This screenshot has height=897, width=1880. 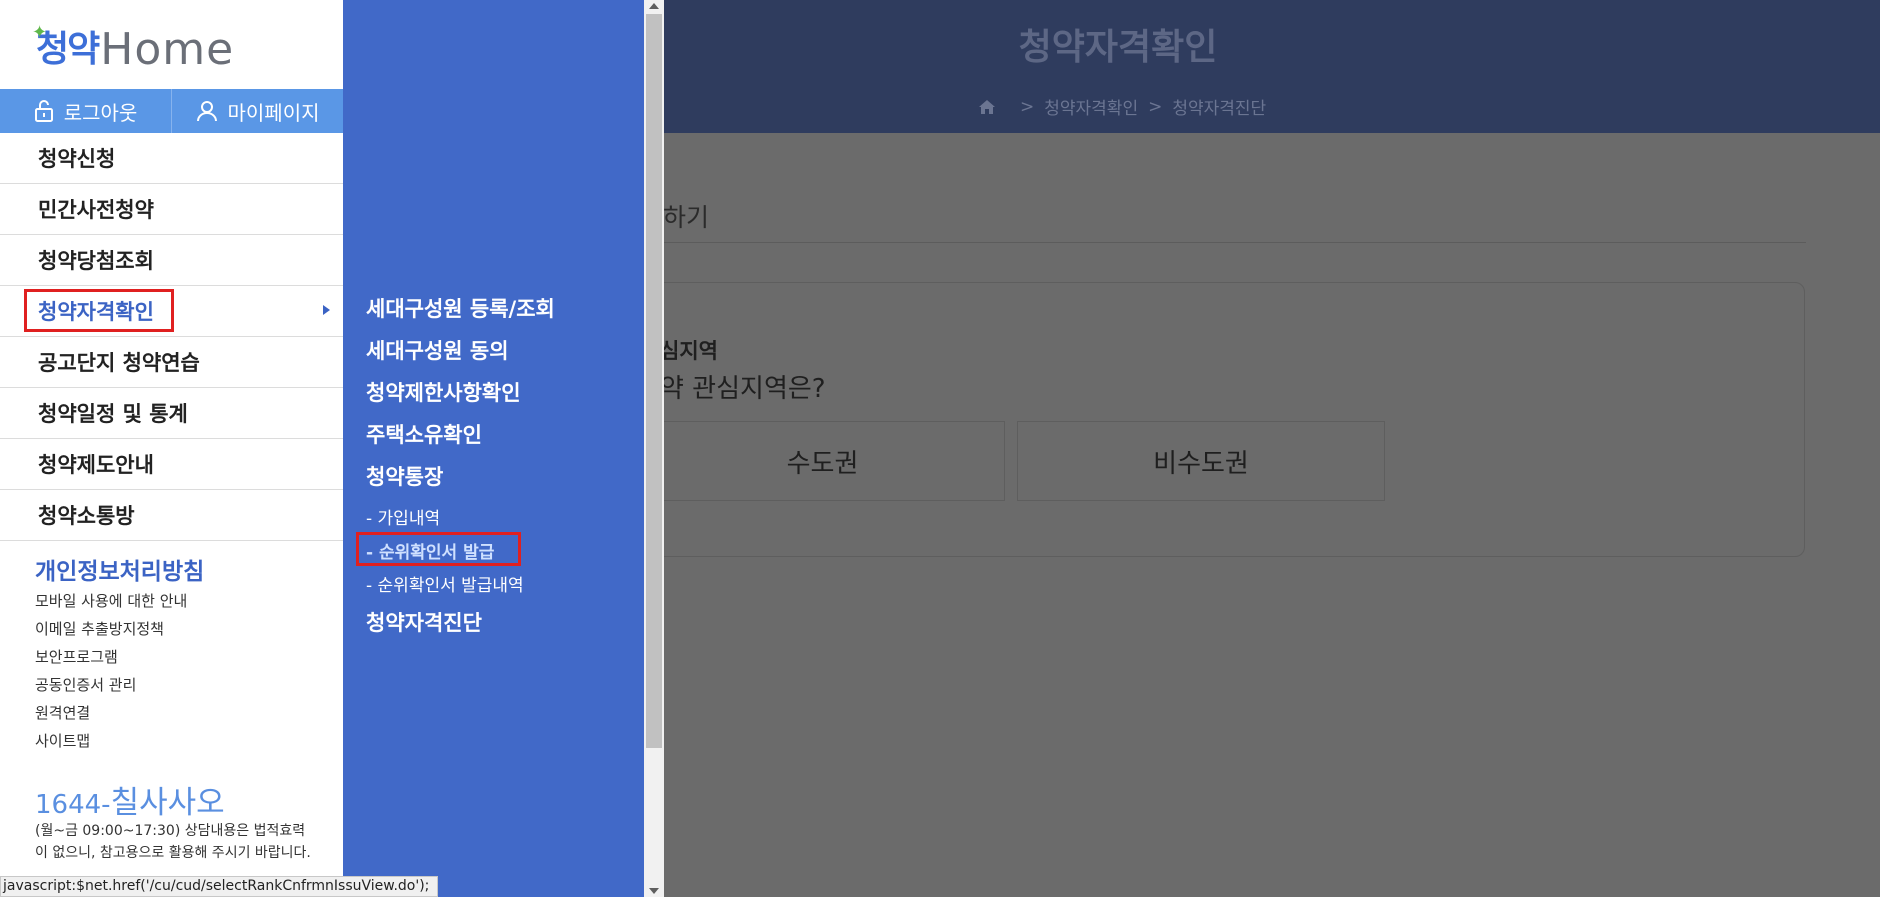 I want to click on submenu-item-household-consent: 세대구성원 동의, so click(x=437, y=350).